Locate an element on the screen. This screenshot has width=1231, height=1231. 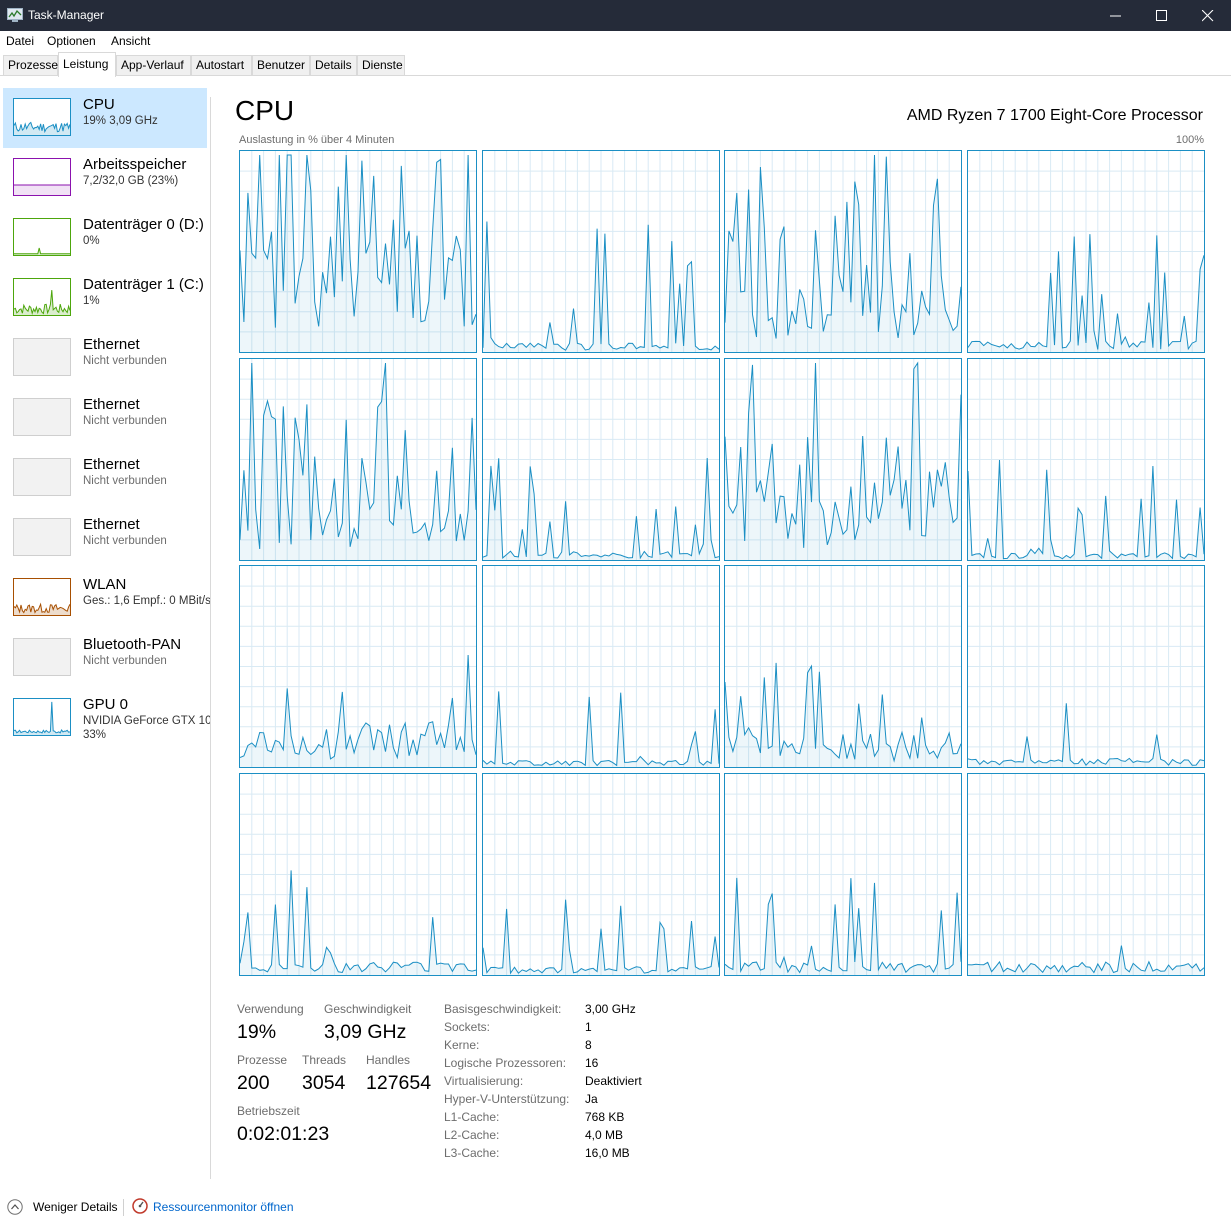
resource-monitor-link: Ressourcenmonitor öffnen is located at coordinates (223, 1207).